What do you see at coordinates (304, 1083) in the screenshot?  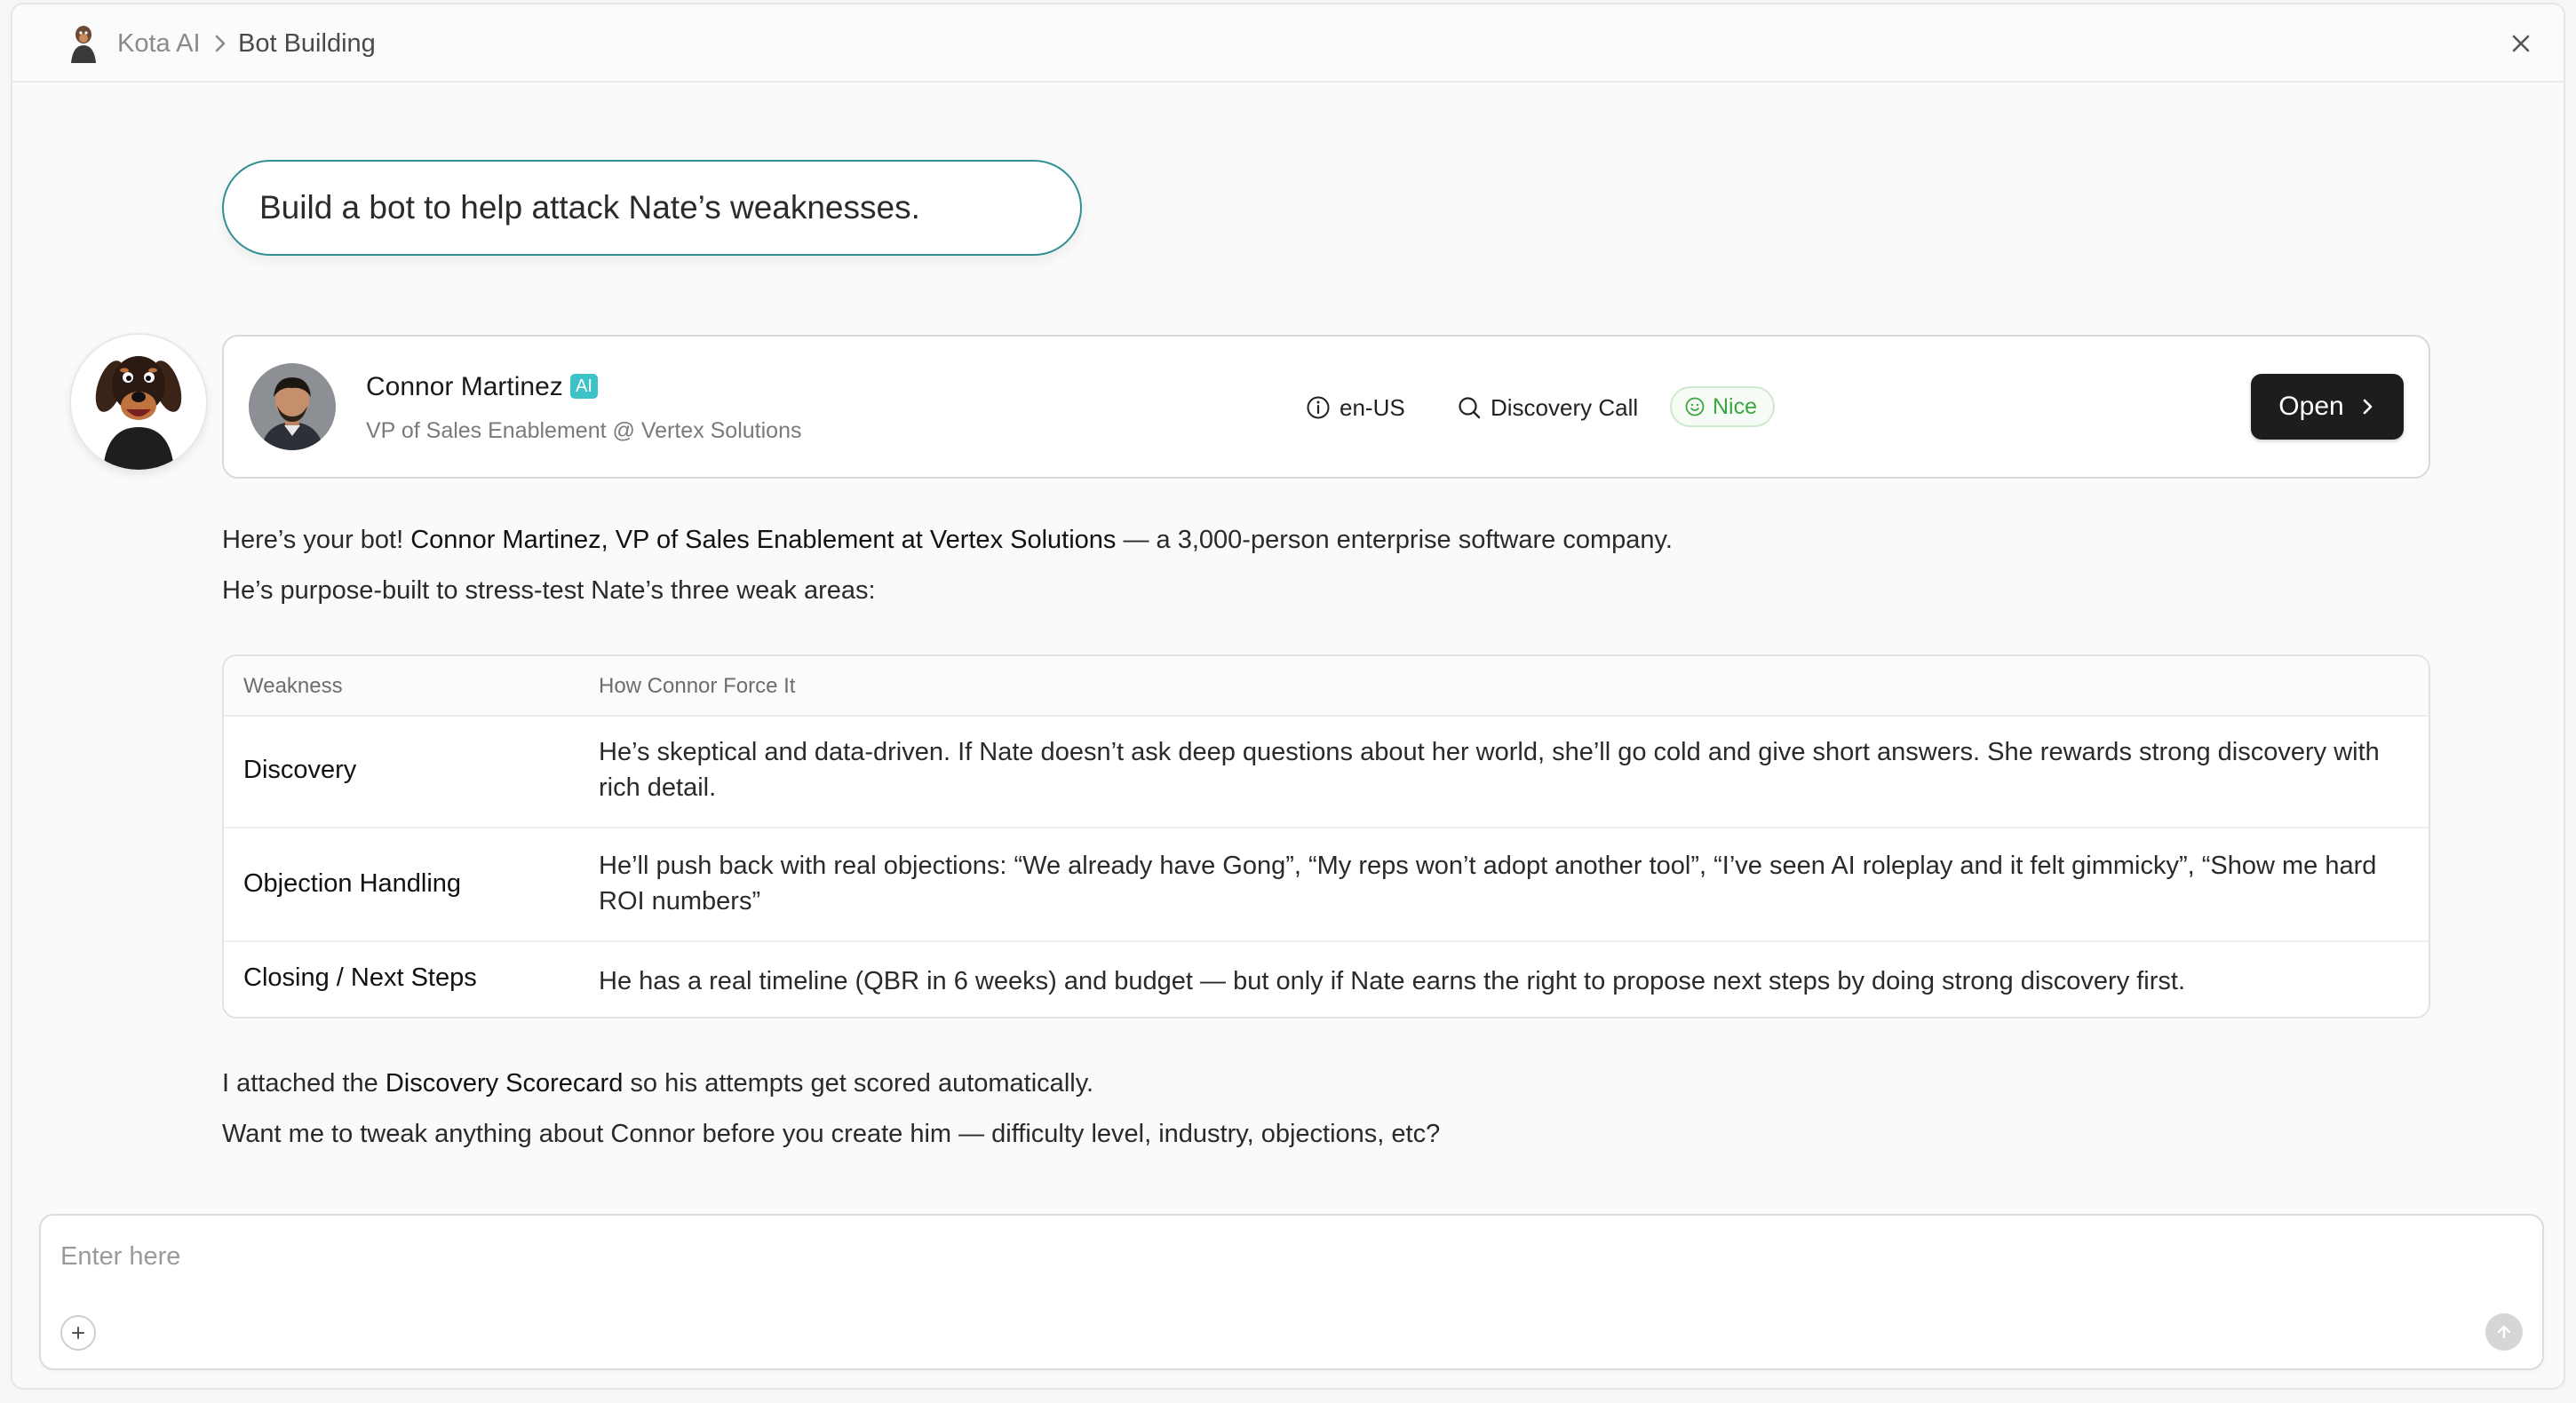 I see `attach-plain: I attached the` at bounding box center [304, 1083].